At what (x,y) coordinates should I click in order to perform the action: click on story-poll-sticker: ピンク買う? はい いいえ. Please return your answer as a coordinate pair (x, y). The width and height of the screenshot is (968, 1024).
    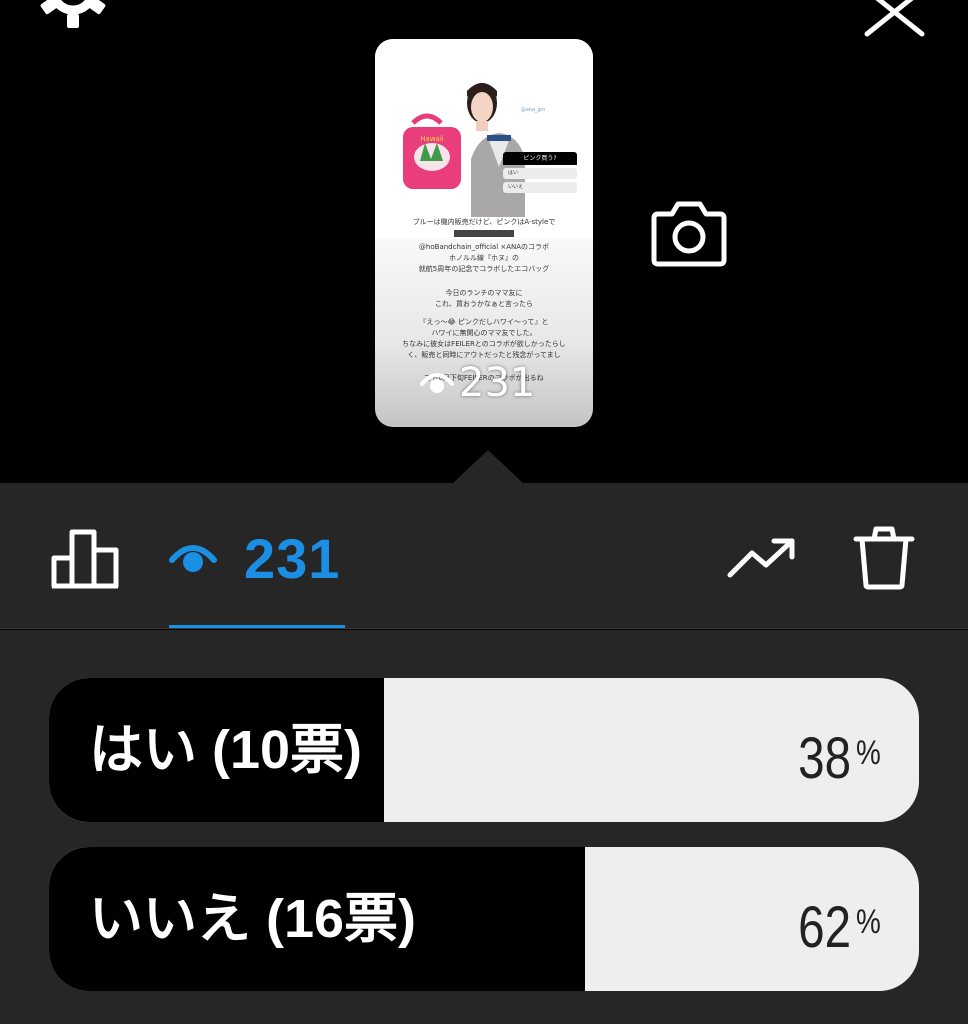
    Looking at the image, I should click on (540, 172).